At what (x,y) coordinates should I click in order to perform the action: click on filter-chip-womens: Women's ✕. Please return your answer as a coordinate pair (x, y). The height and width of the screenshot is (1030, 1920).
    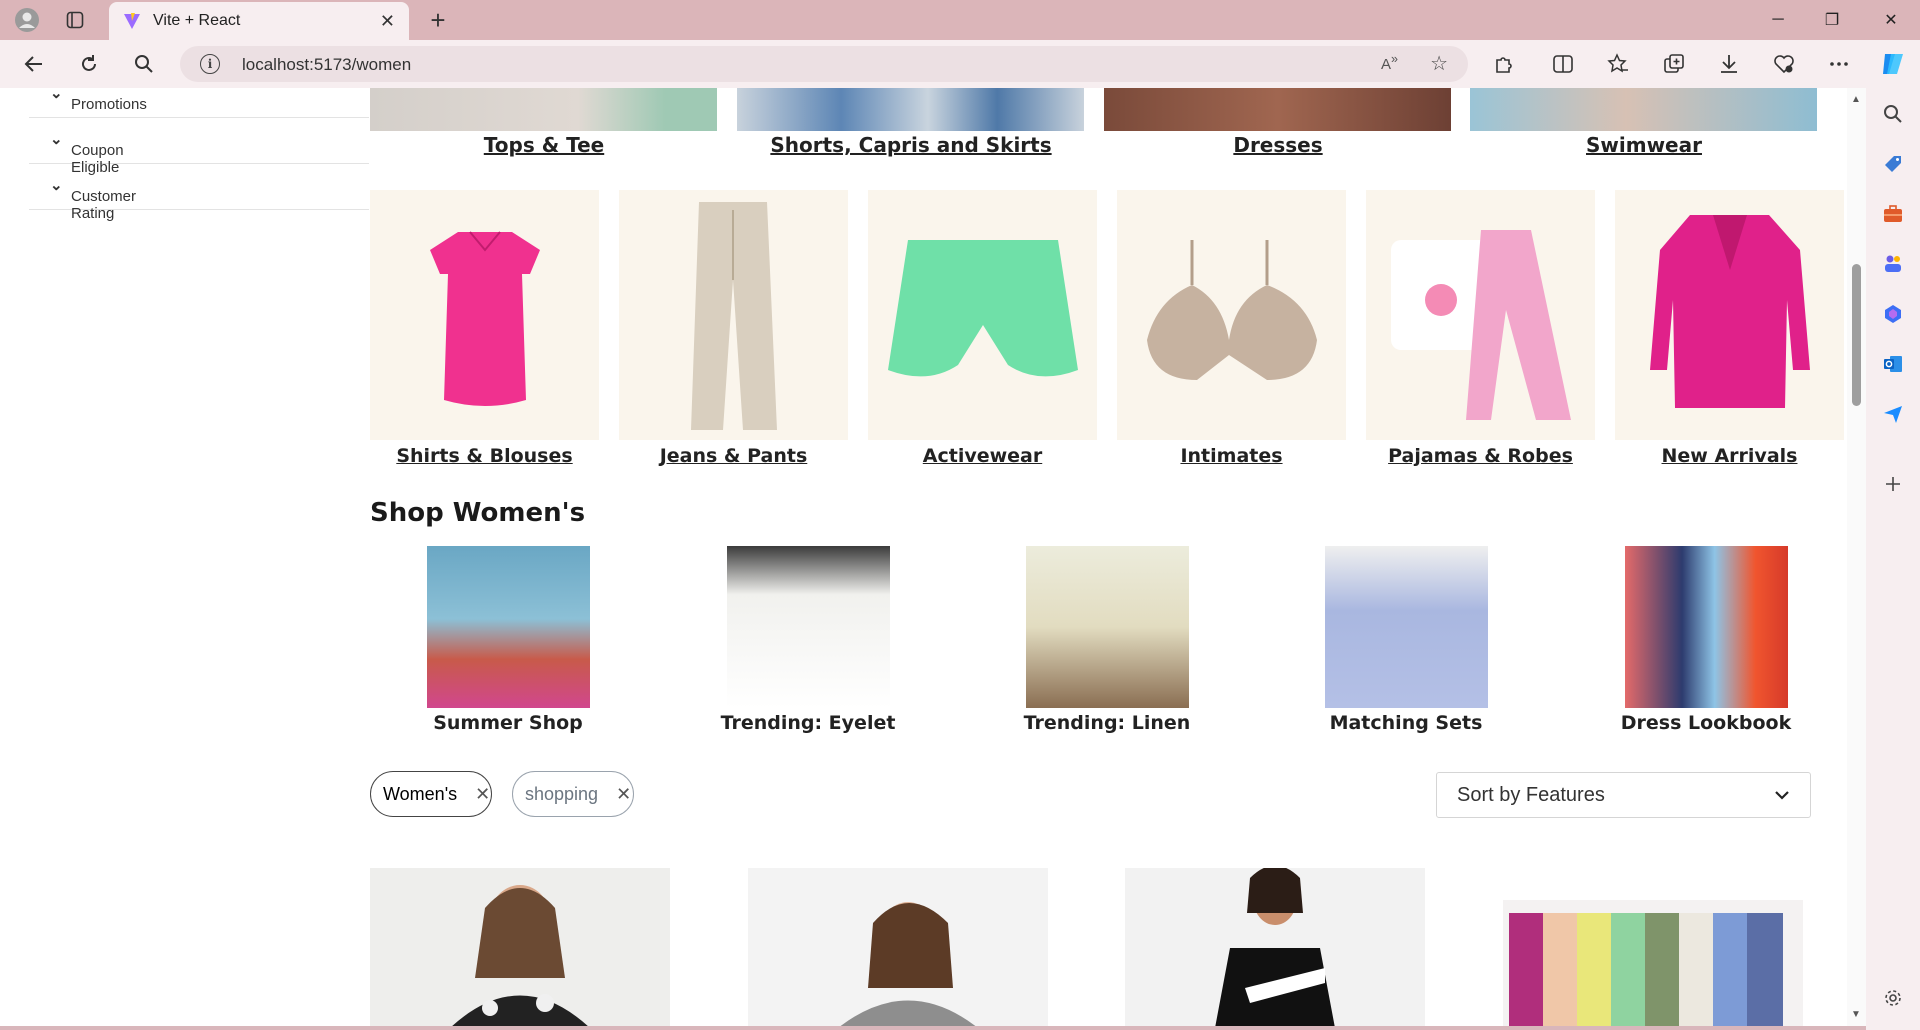
    Looking at the image, I should click on (431, 794).